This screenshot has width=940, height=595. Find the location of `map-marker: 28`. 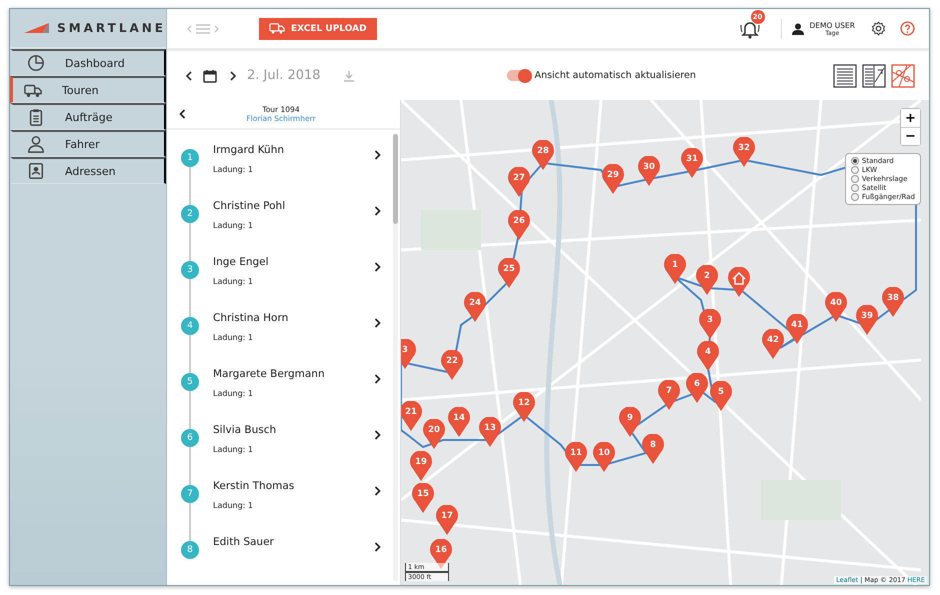

map-marker: 28 is located at coordinates (543, 155).